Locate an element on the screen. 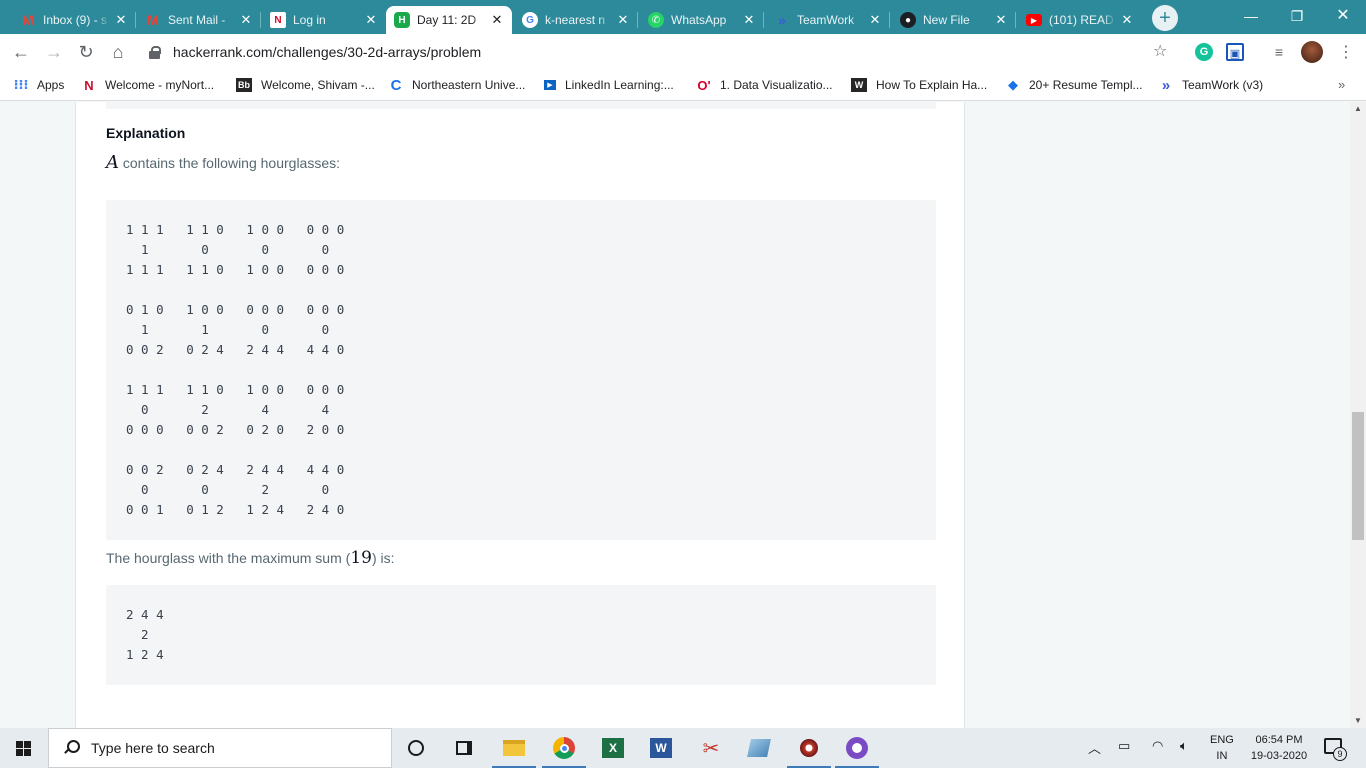 The width and height of the screenshot is (1366, 768). tab-title: Log in is located at coordinates (309, 20).